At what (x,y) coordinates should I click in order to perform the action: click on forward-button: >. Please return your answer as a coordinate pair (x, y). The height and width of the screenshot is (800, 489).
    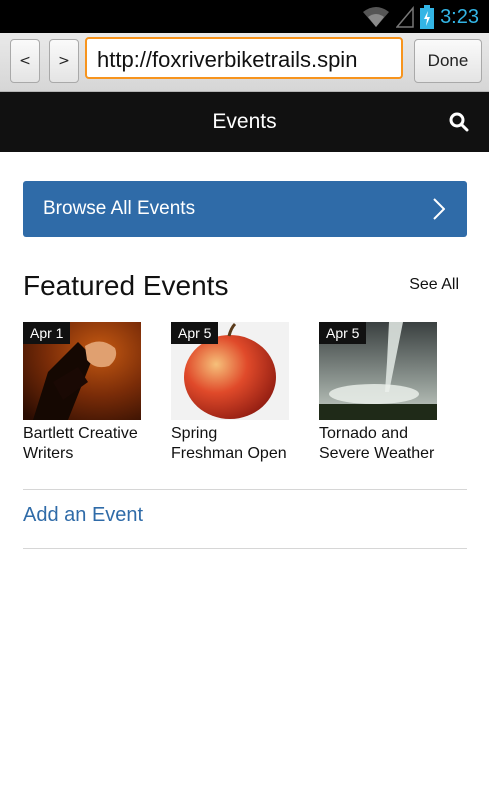
    Looking at the image, I should click on (64, 61).